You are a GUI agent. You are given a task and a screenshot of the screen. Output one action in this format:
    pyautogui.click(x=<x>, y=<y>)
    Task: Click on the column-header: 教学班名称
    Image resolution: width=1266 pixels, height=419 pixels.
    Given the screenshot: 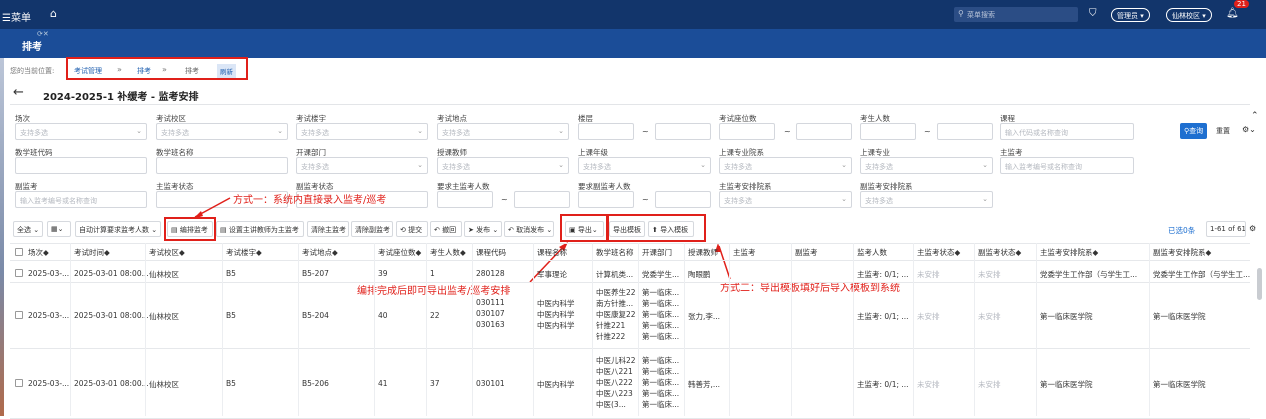 What is the action you would take?
    pyautogui.click(x=615, y=252)
    